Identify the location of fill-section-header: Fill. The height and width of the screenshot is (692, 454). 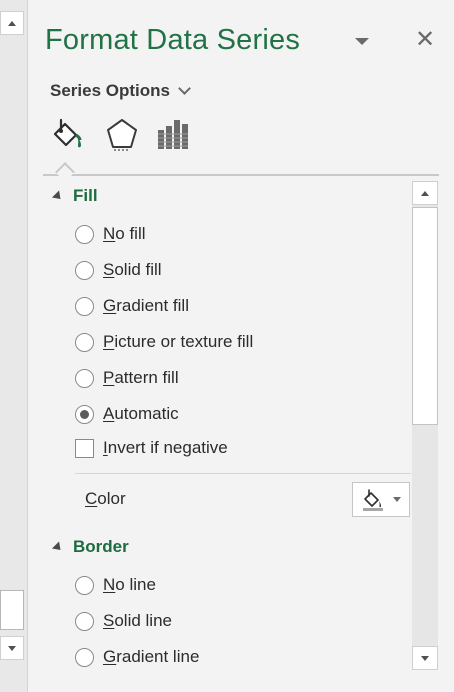
(74, 196).